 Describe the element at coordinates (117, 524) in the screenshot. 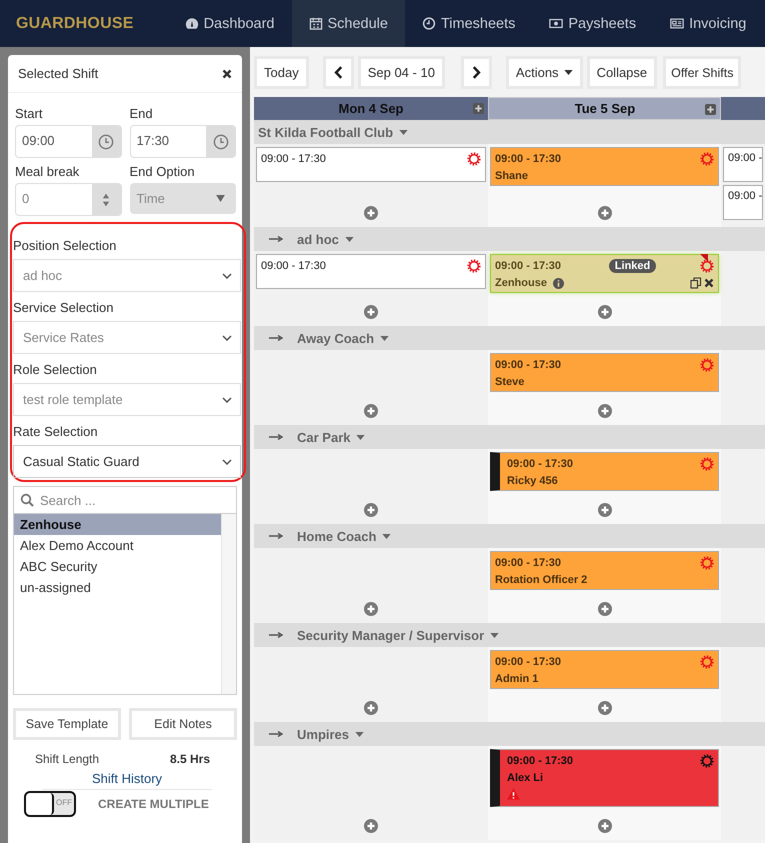

I see `staff-item: Zenhouse` at that location.